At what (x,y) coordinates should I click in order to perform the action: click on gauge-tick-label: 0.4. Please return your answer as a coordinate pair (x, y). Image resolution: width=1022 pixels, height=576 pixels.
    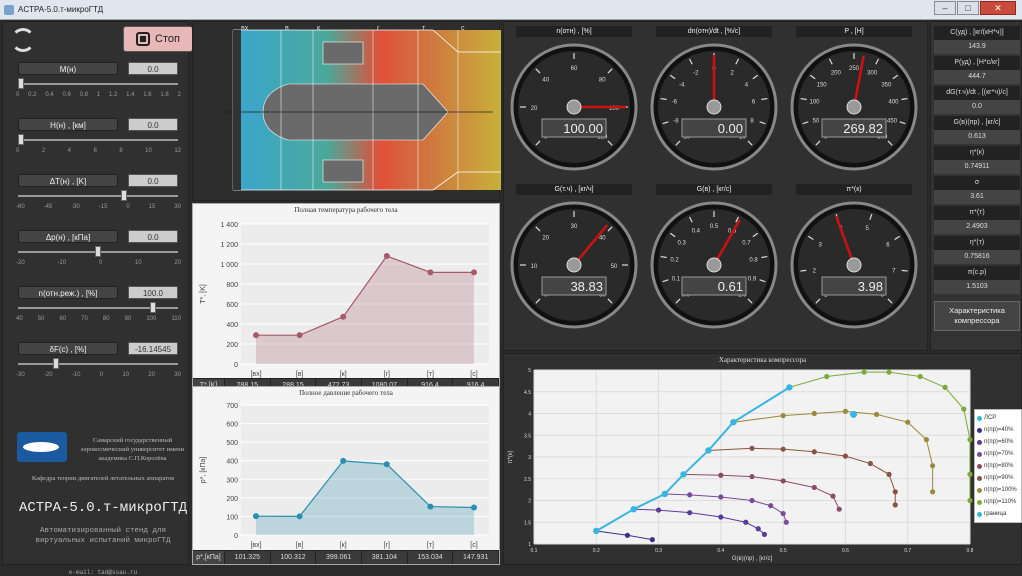
    Looking at the image, I should click on (696, 231).